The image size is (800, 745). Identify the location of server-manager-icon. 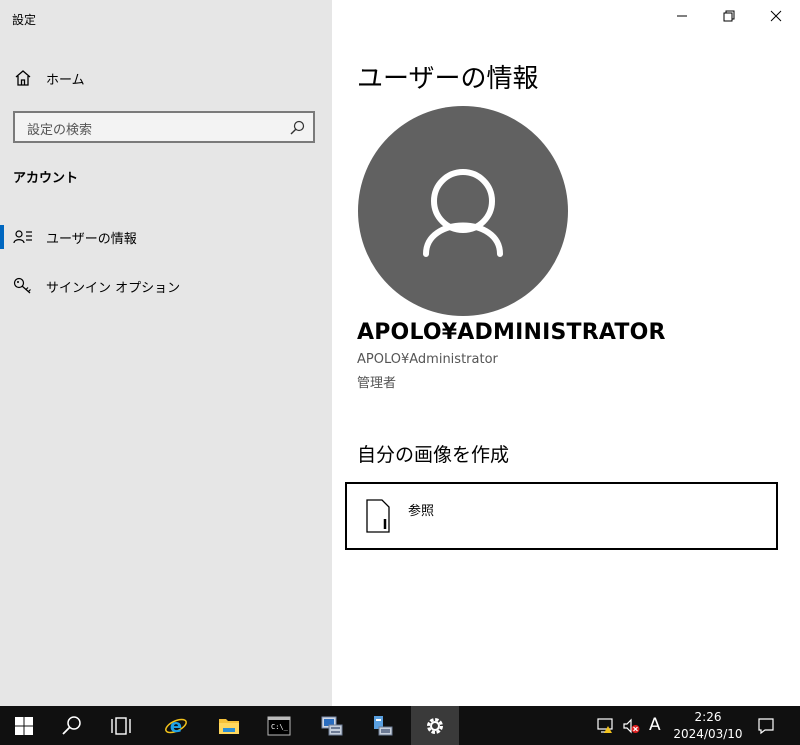
(332, 725).